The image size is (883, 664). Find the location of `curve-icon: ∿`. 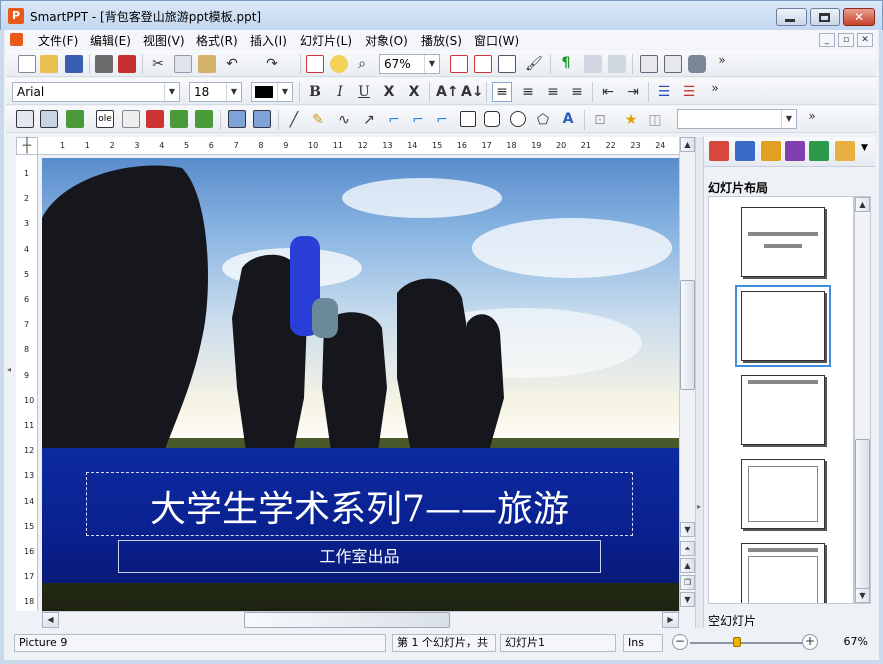

curve-icon: ∿ is located at coordinates (344, 120).